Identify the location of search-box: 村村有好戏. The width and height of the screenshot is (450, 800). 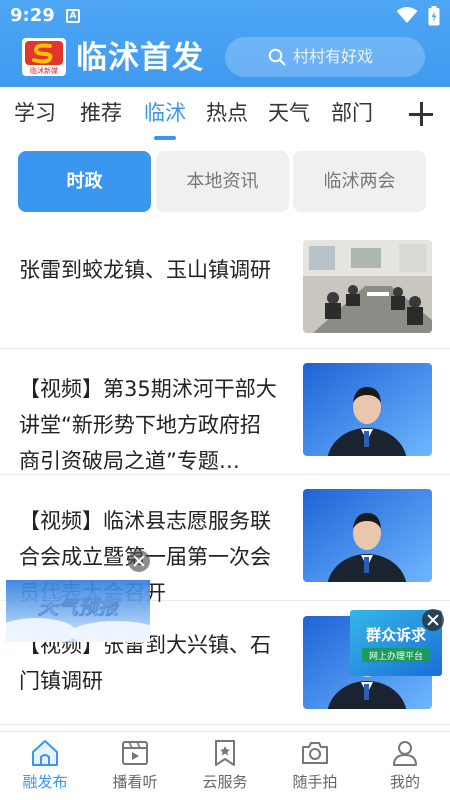
(325, 57).